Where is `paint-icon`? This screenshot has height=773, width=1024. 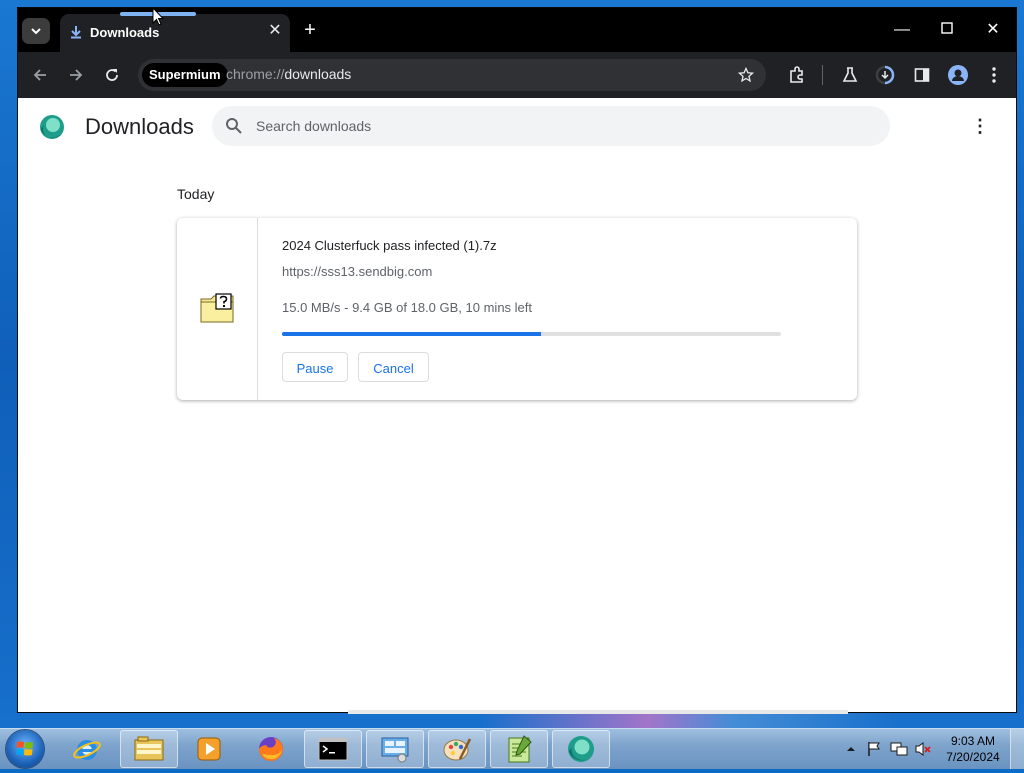 paint-icon is located at coordinates (457, 749).